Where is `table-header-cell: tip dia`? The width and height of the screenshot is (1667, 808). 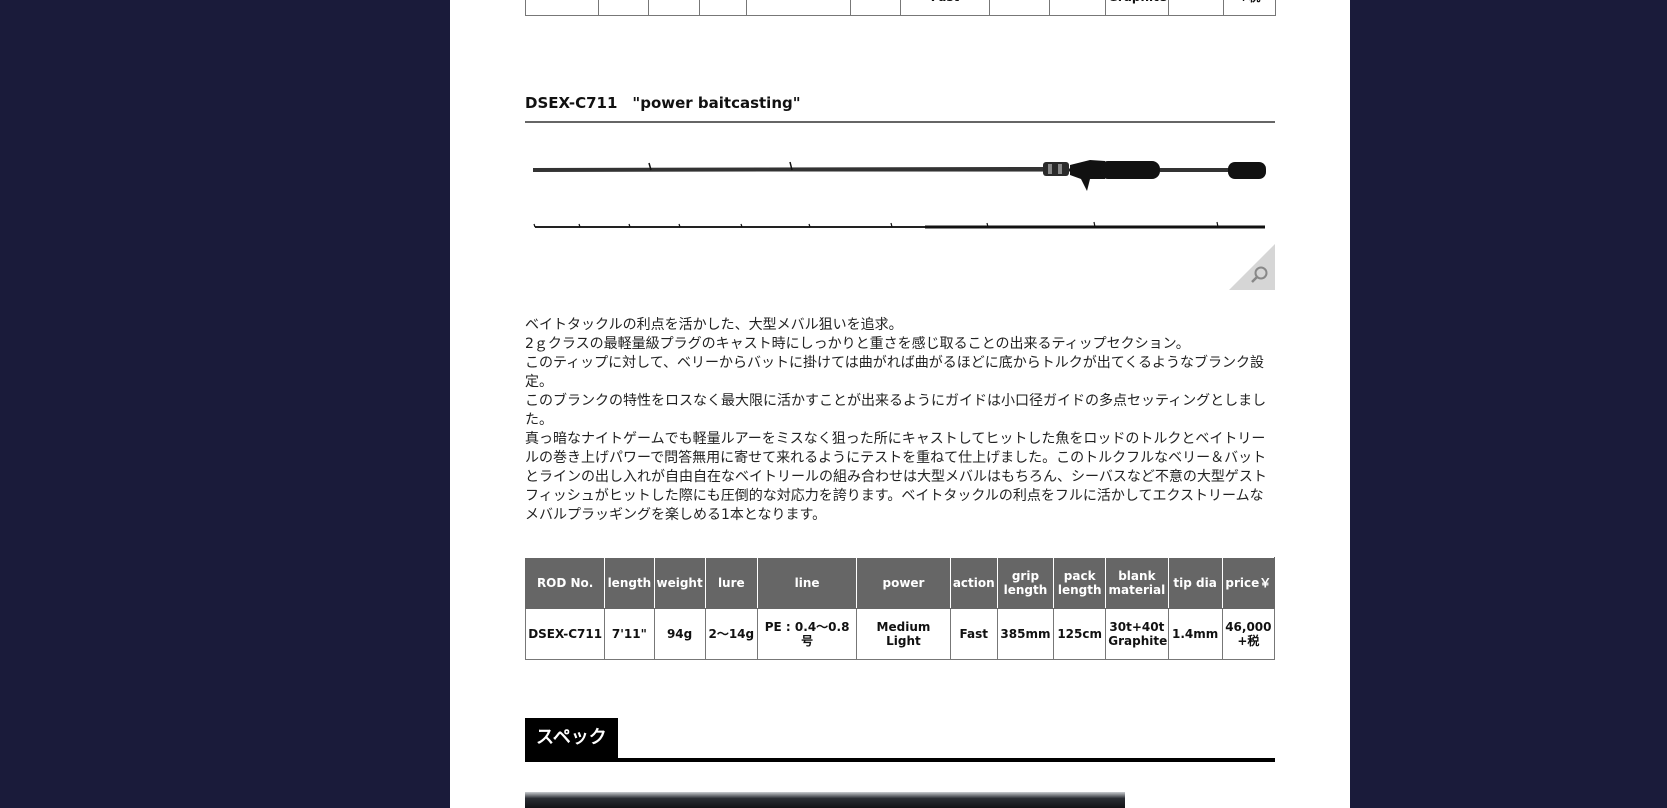
table-header-cell: tip dia is located at coordinates (1195, 583).